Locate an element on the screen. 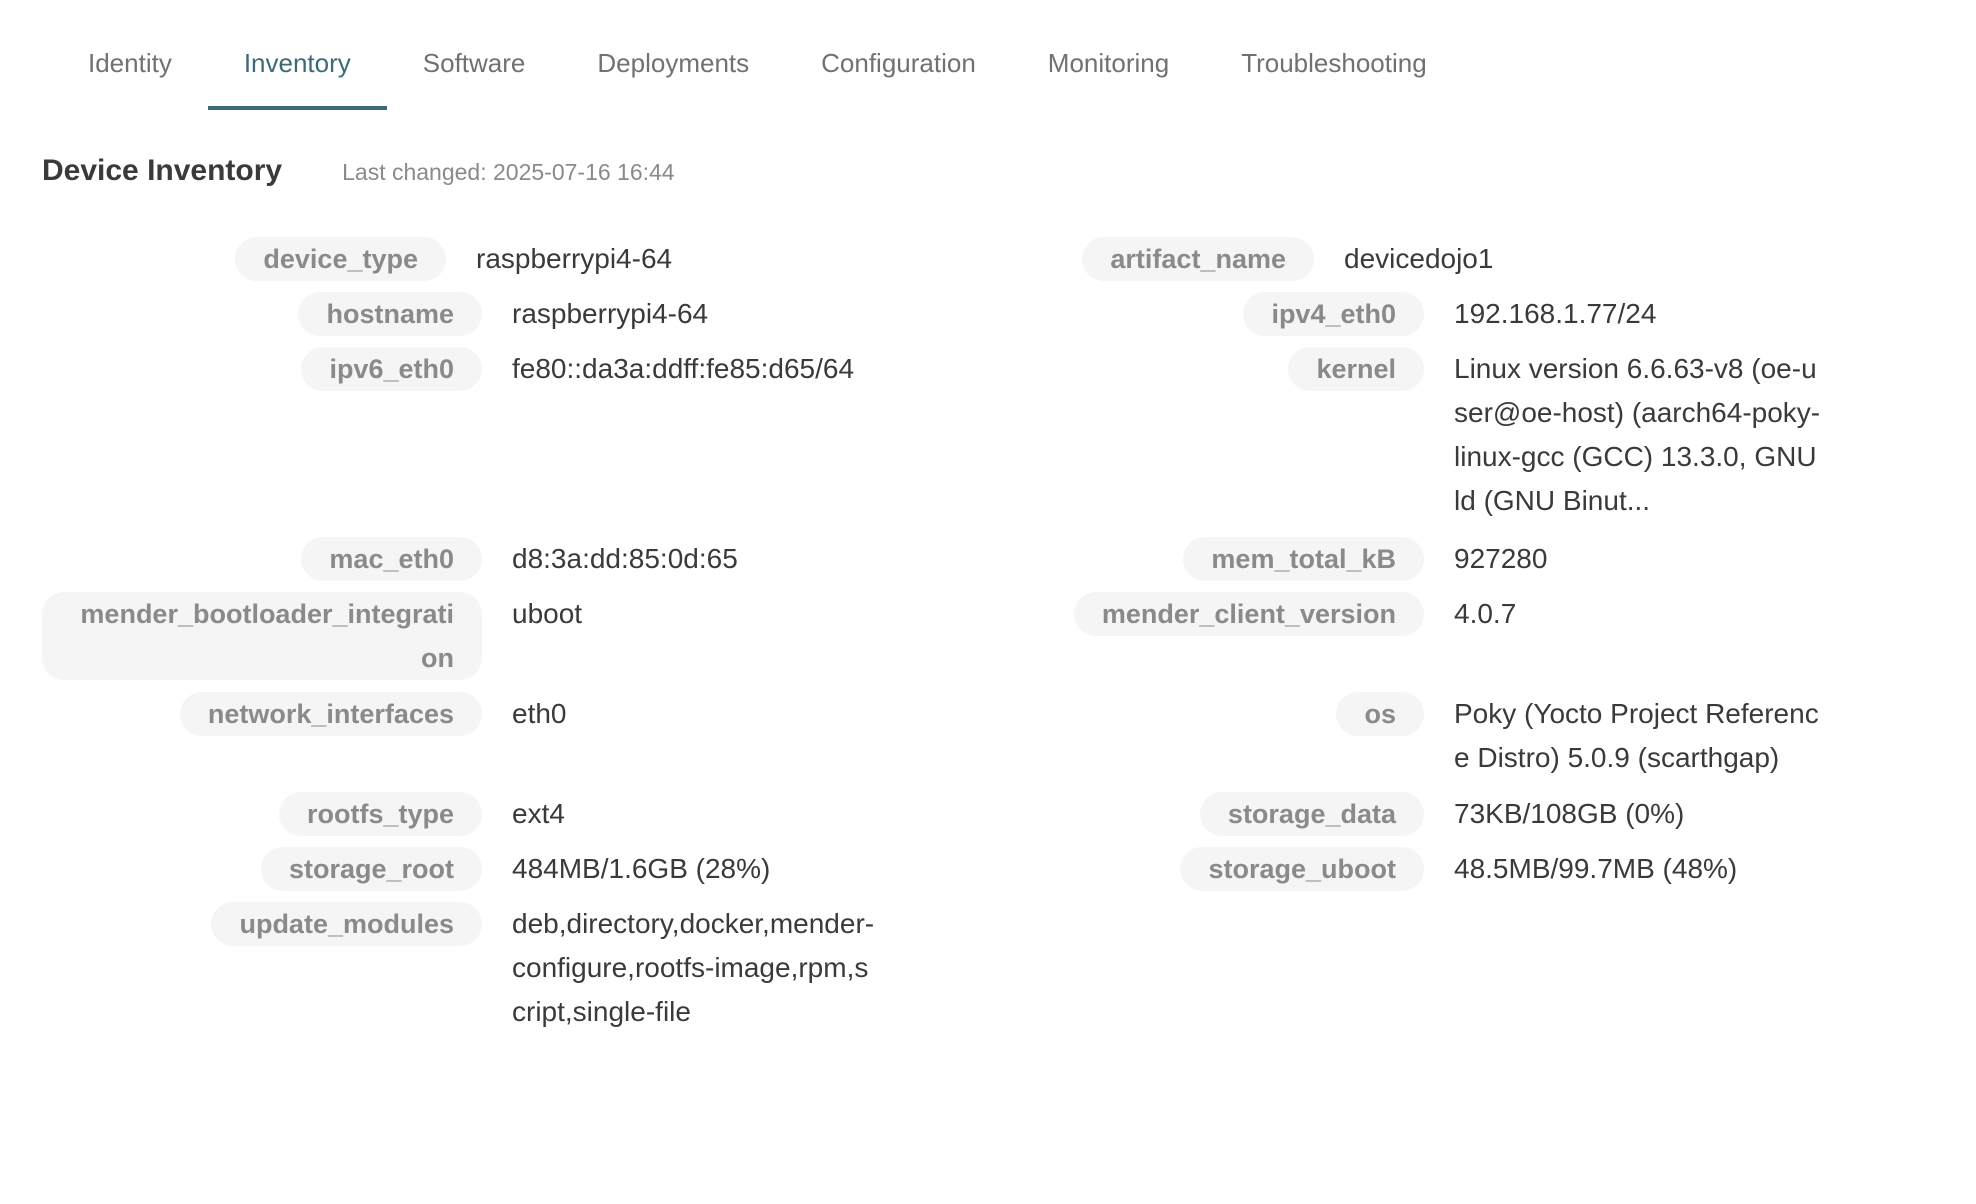 The image size is (1976, 1204). inventory-row: storage_root 484MB/1.6GB (28%) is located at coordinates (462, 869).